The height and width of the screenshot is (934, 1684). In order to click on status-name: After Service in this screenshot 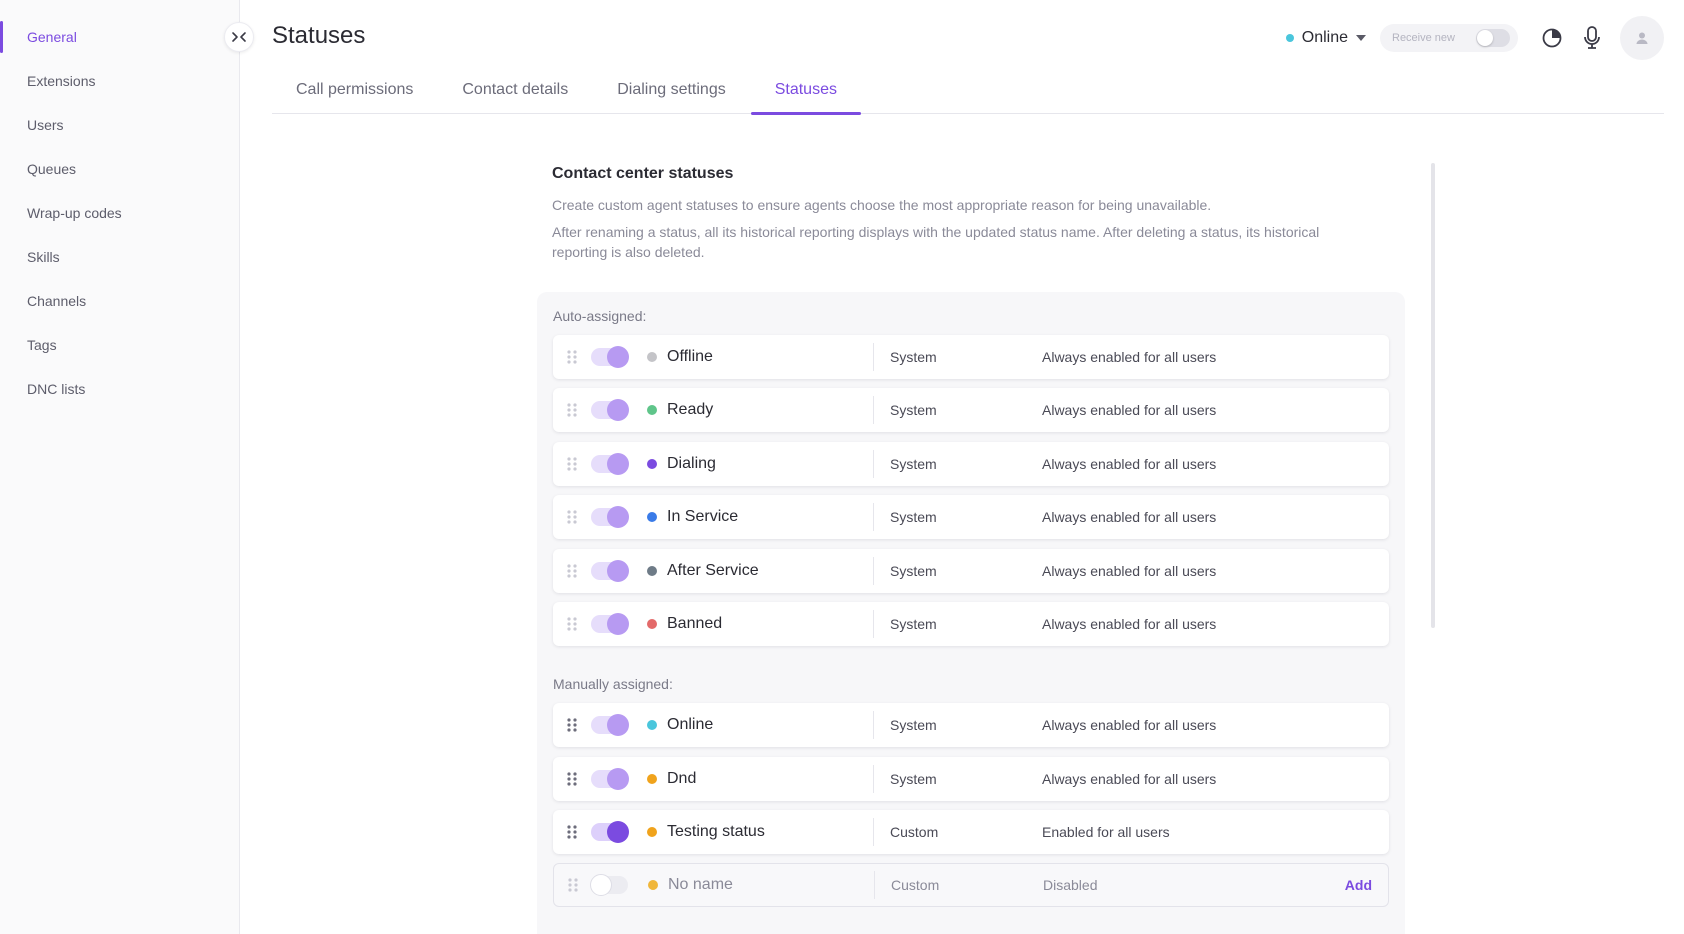, I will do `click(760, 571)`.